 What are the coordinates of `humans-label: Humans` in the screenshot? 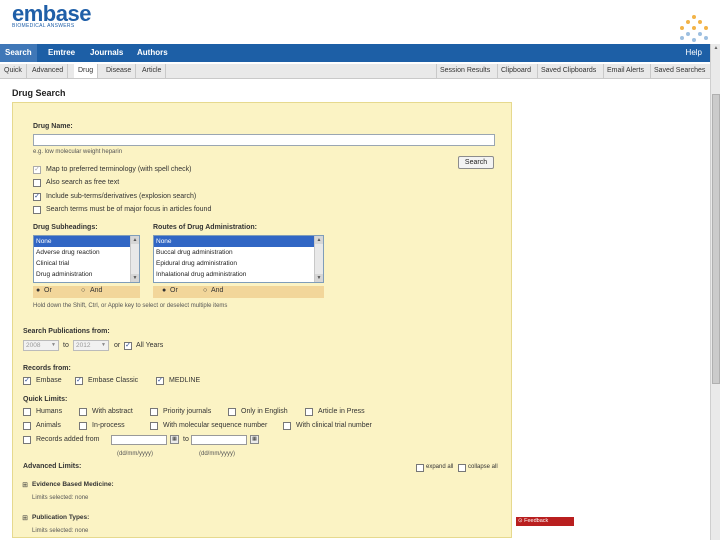 It's located at (49, 411).